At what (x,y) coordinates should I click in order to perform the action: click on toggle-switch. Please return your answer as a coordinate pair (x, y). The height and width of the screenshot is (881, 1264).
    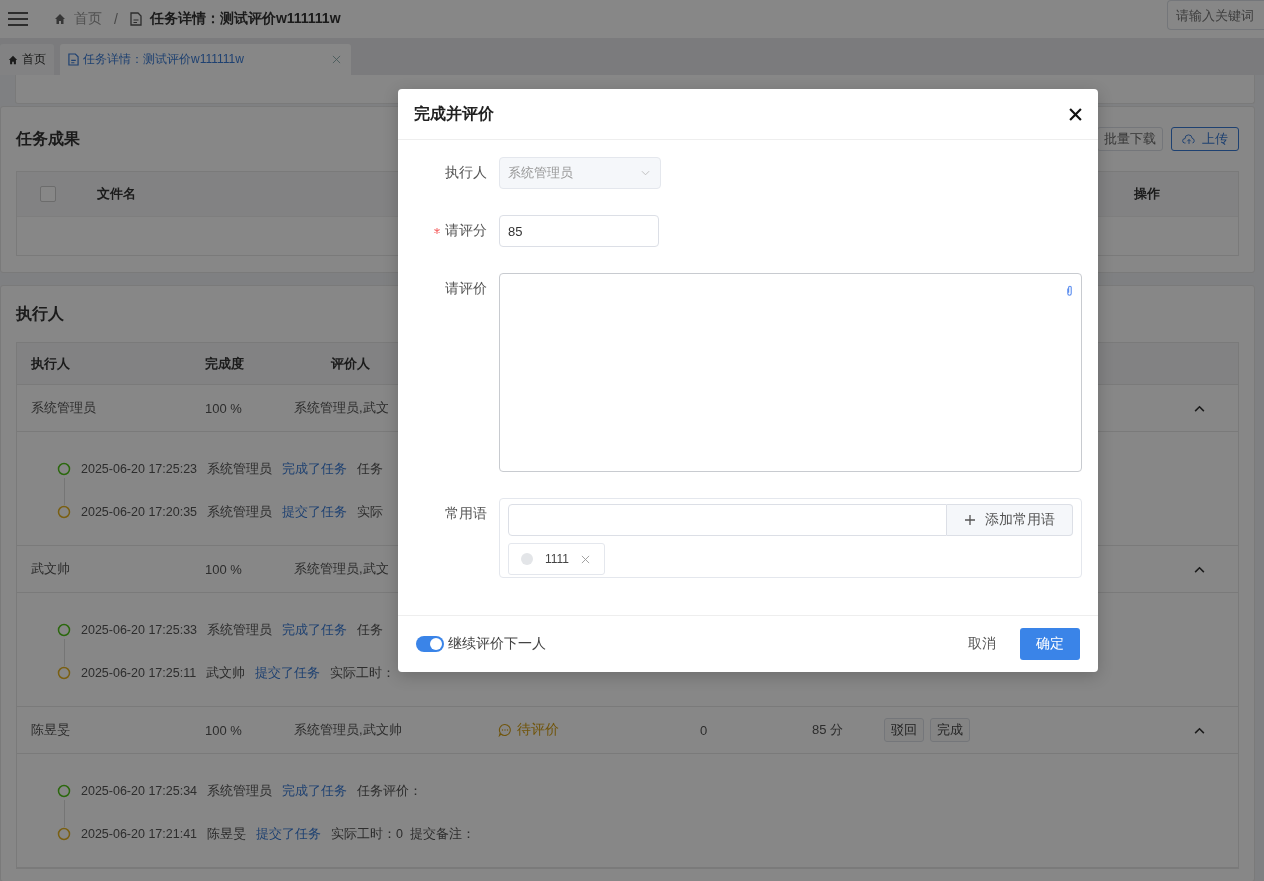
    Looking at the image, I should click on (430, 644).